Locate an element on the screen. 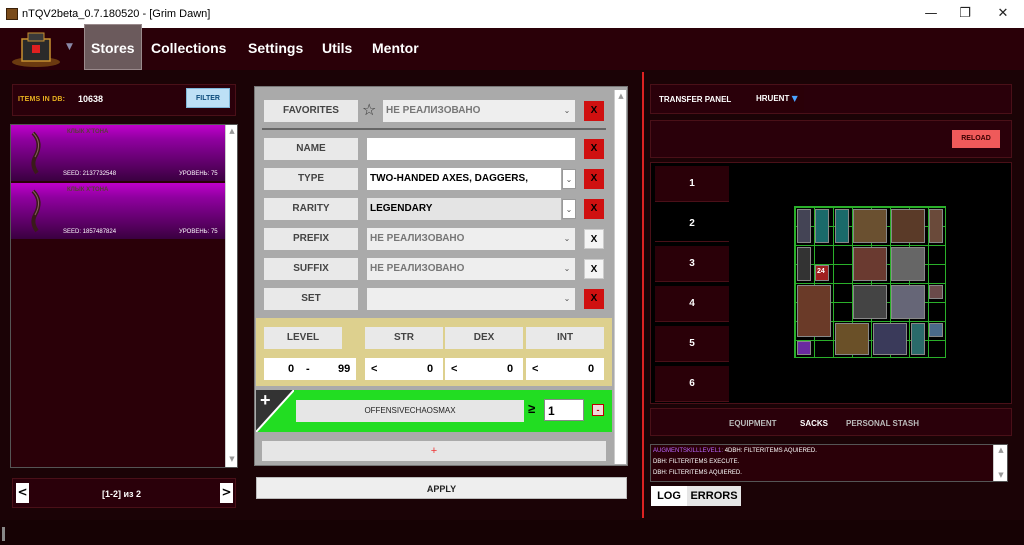  tab-equipment: EQUIPMENT is located at coordinates (753, 423).